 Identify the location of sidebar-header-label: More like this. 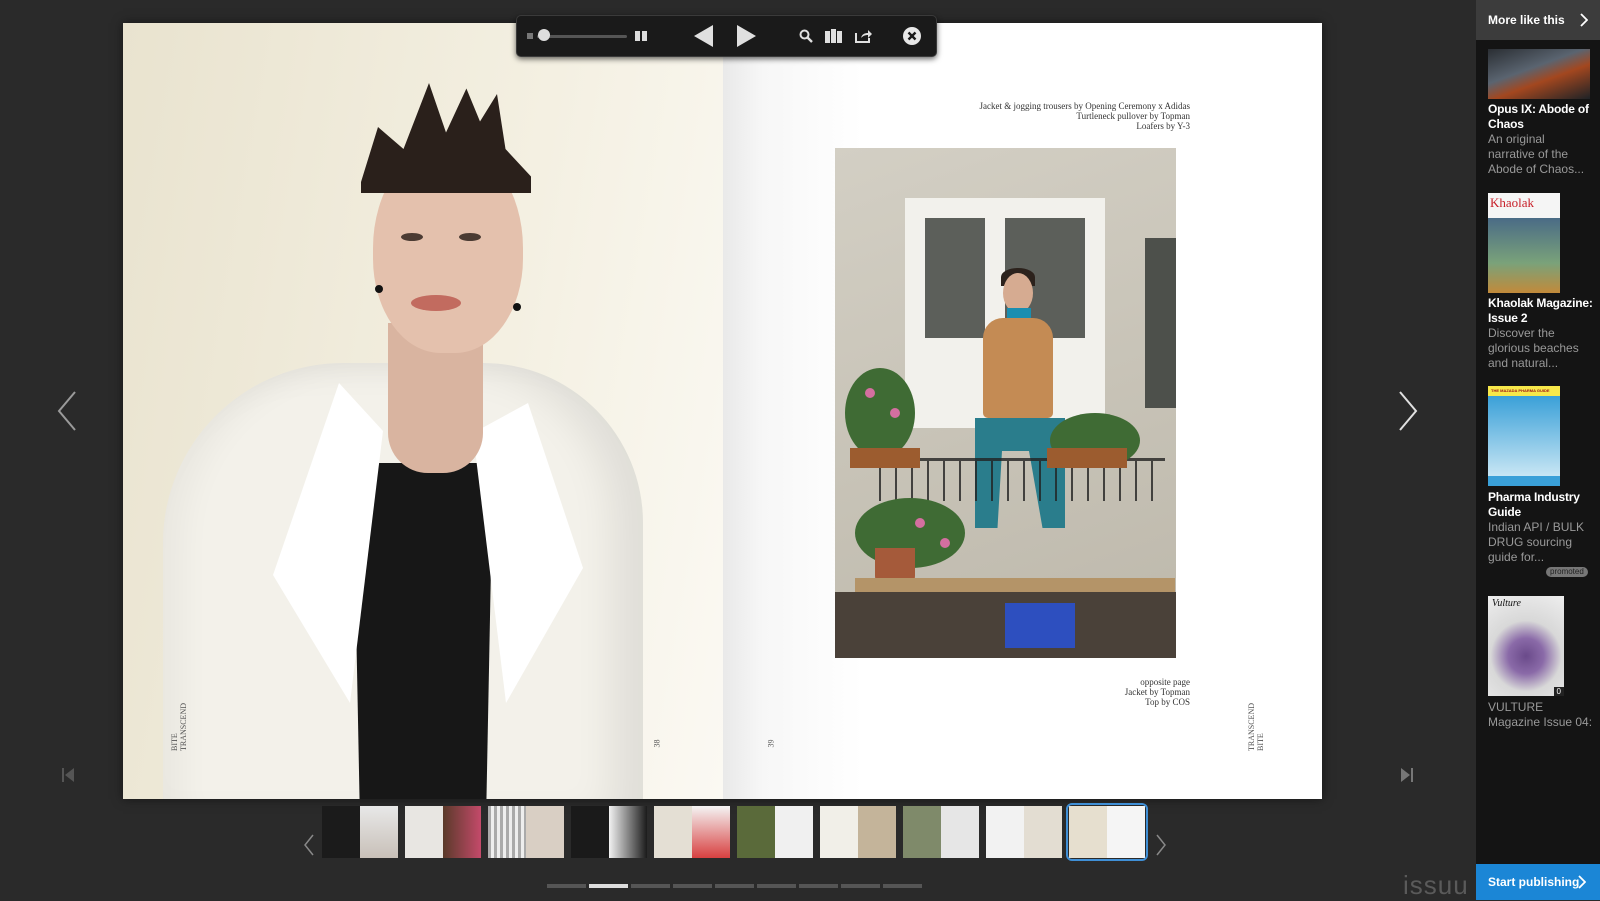
(1526, 20).